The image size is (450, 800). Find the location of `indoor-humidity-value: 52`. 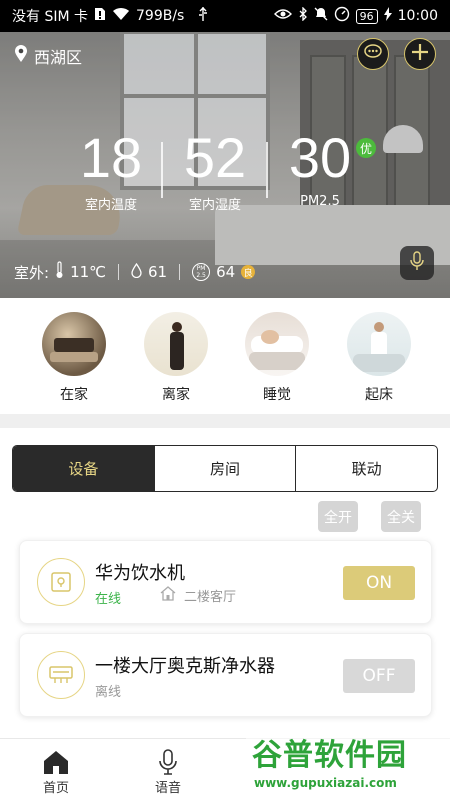

indoor-humidity-value: 52 is located at coordinates (215, 157).